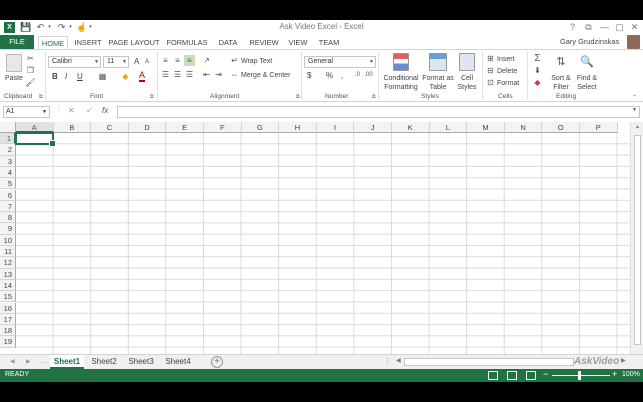 The image size is (643, 402). What do you see at coordinates (398, 360) in the screenshot?
I see `scroll-left-icon: ◀` at bounding box center [398, 360].